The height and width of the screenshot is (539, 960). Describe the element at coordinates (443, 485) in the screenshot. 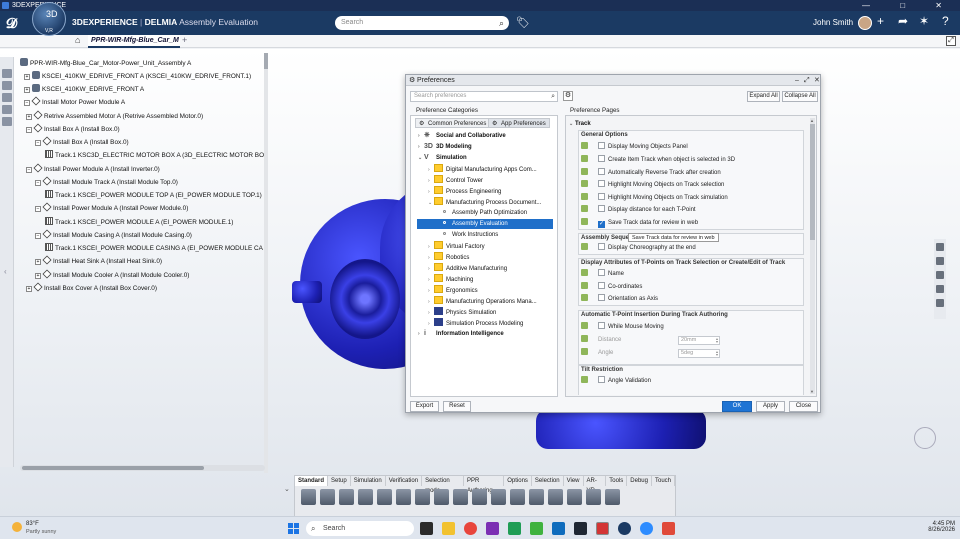

I see `tab-selection-mode: Selection mode` at that location.